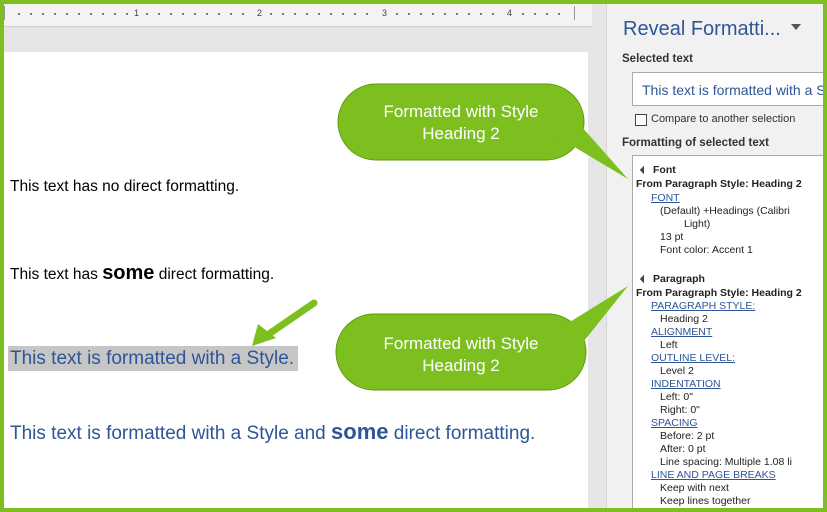 The height and width of the screenshot is (512, 827). I want to click on callout-bottom-line2: Heading 2, so click(461, 365).